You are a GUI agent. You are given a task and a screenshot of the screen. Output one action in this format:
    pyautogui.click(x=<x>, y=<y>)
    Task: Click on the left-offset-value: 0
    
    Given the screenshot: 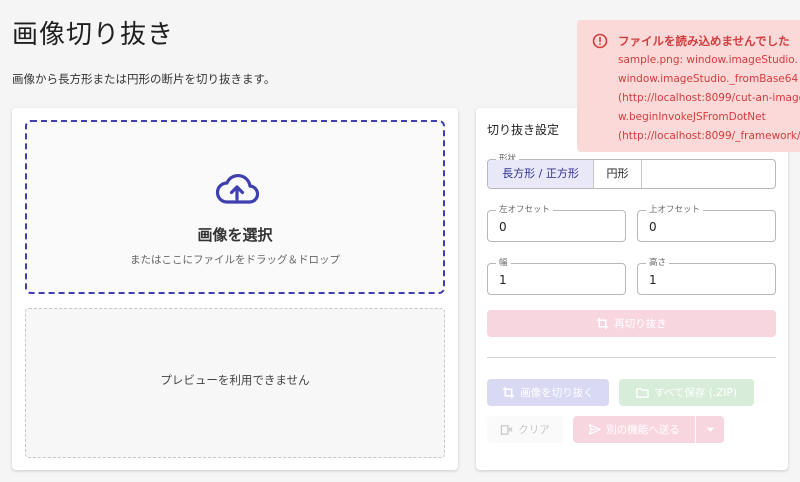 What is the action you would take?
    pyautogui.click(x=503, y=227)
    